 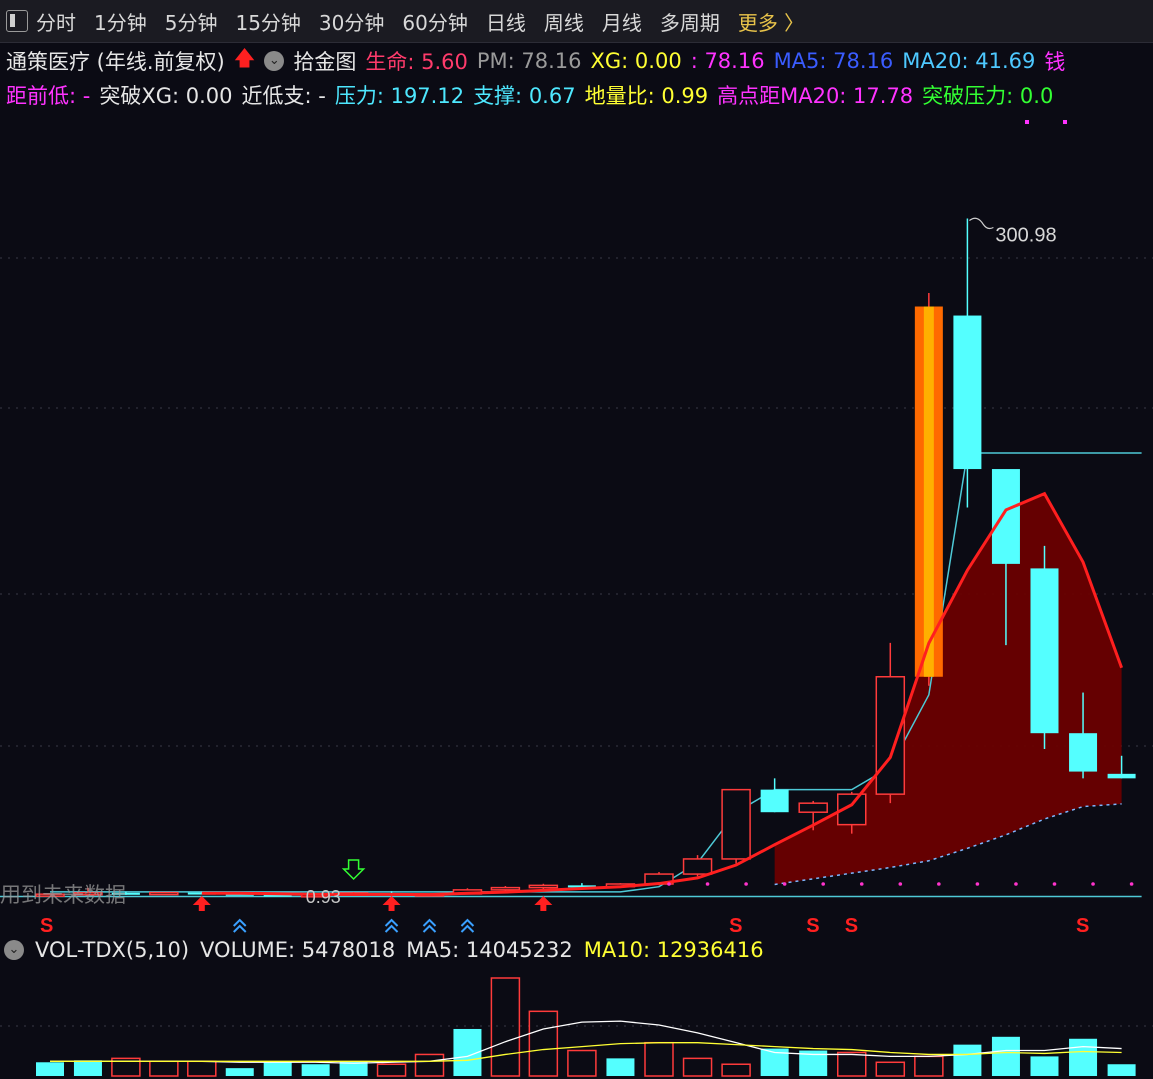 What do you see at coordinates (969, 61) in the screenshot?
I see `indicator-ma20: MA20: 41.69` at bounding box center [969, 61].